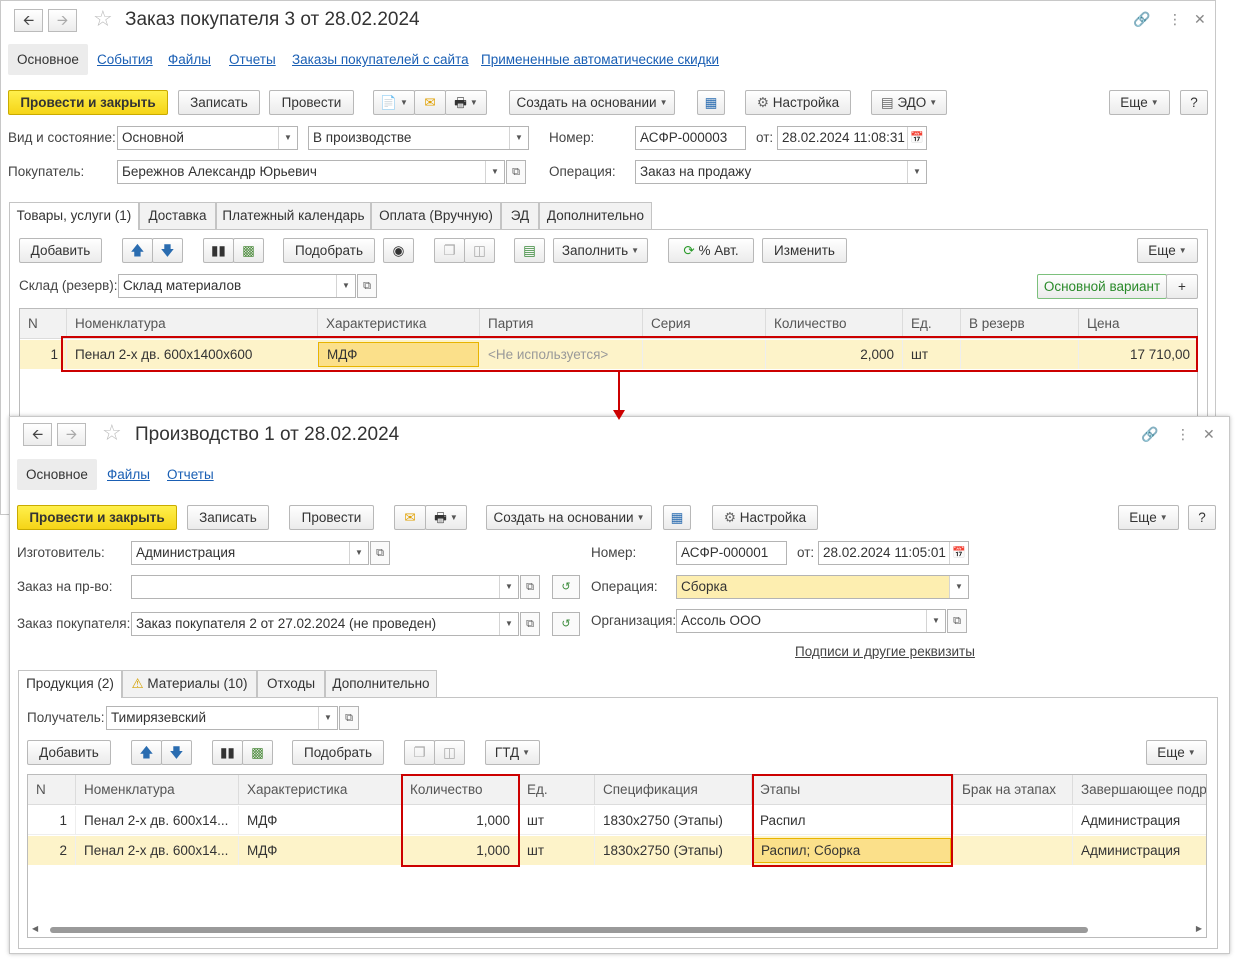  What do you see at coordinates (512, 752) in the screenshot?
I see `gtd-button: ГТД ▼` at bounding box center [512, 752].